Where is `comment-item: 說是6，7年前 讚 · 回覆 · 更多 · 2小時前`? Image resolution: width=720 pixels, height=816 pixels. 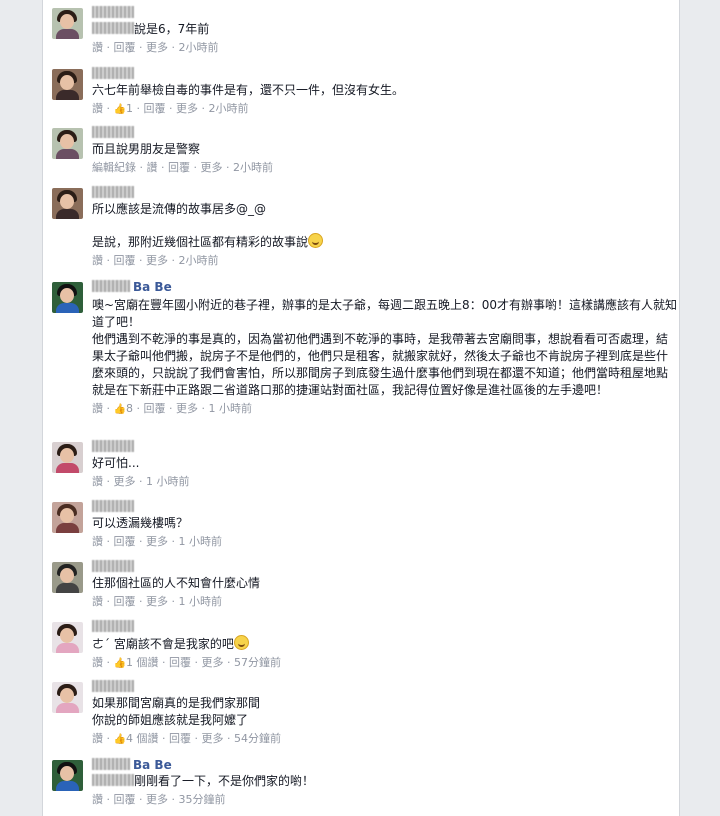 comment-item: 說是6，7年前 讚 · 回覆 · 更多 · 2小時前 is located at coordinates (372, 30).